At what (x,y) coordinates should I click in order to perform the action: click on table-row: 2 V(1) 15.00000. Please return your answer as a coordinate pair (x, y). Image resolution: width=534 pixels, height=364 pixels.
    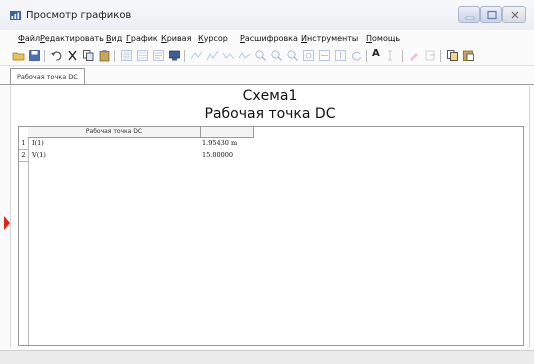
    Looking at the image, I should click on (271, 156).